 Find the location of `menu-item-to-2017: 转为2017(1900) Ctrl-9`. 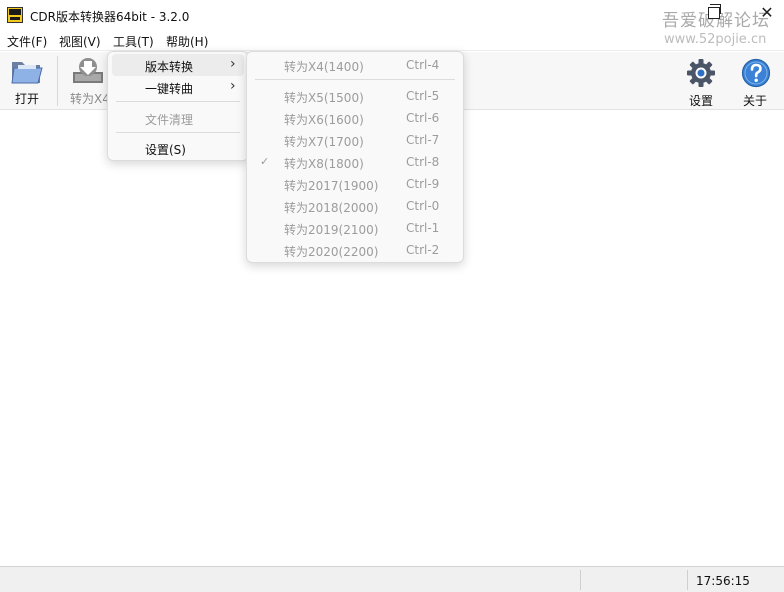

menu-item-to-2017: 转为2017(1900) Ctrl-9 is located at coordinates (355, 184).